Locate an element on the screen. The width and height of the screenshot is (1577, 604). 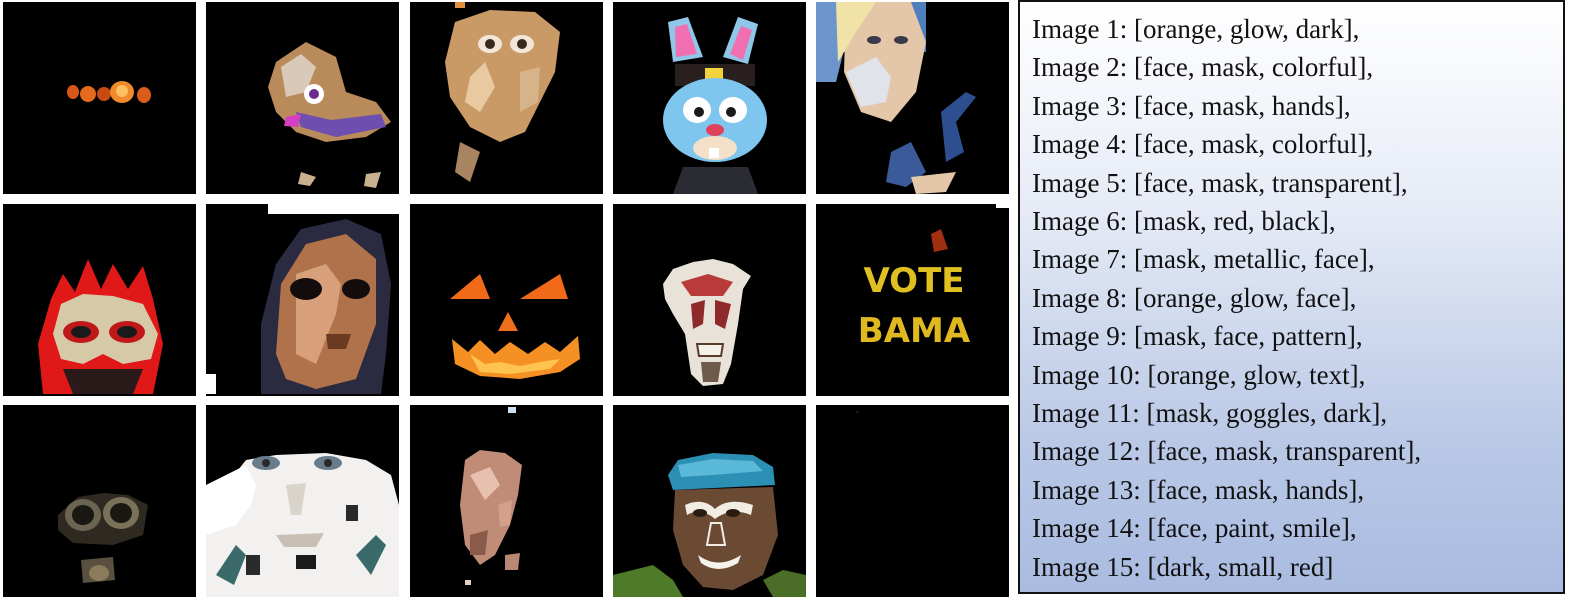
face-paint-smile-graphic is located at coordinates (709, 525).